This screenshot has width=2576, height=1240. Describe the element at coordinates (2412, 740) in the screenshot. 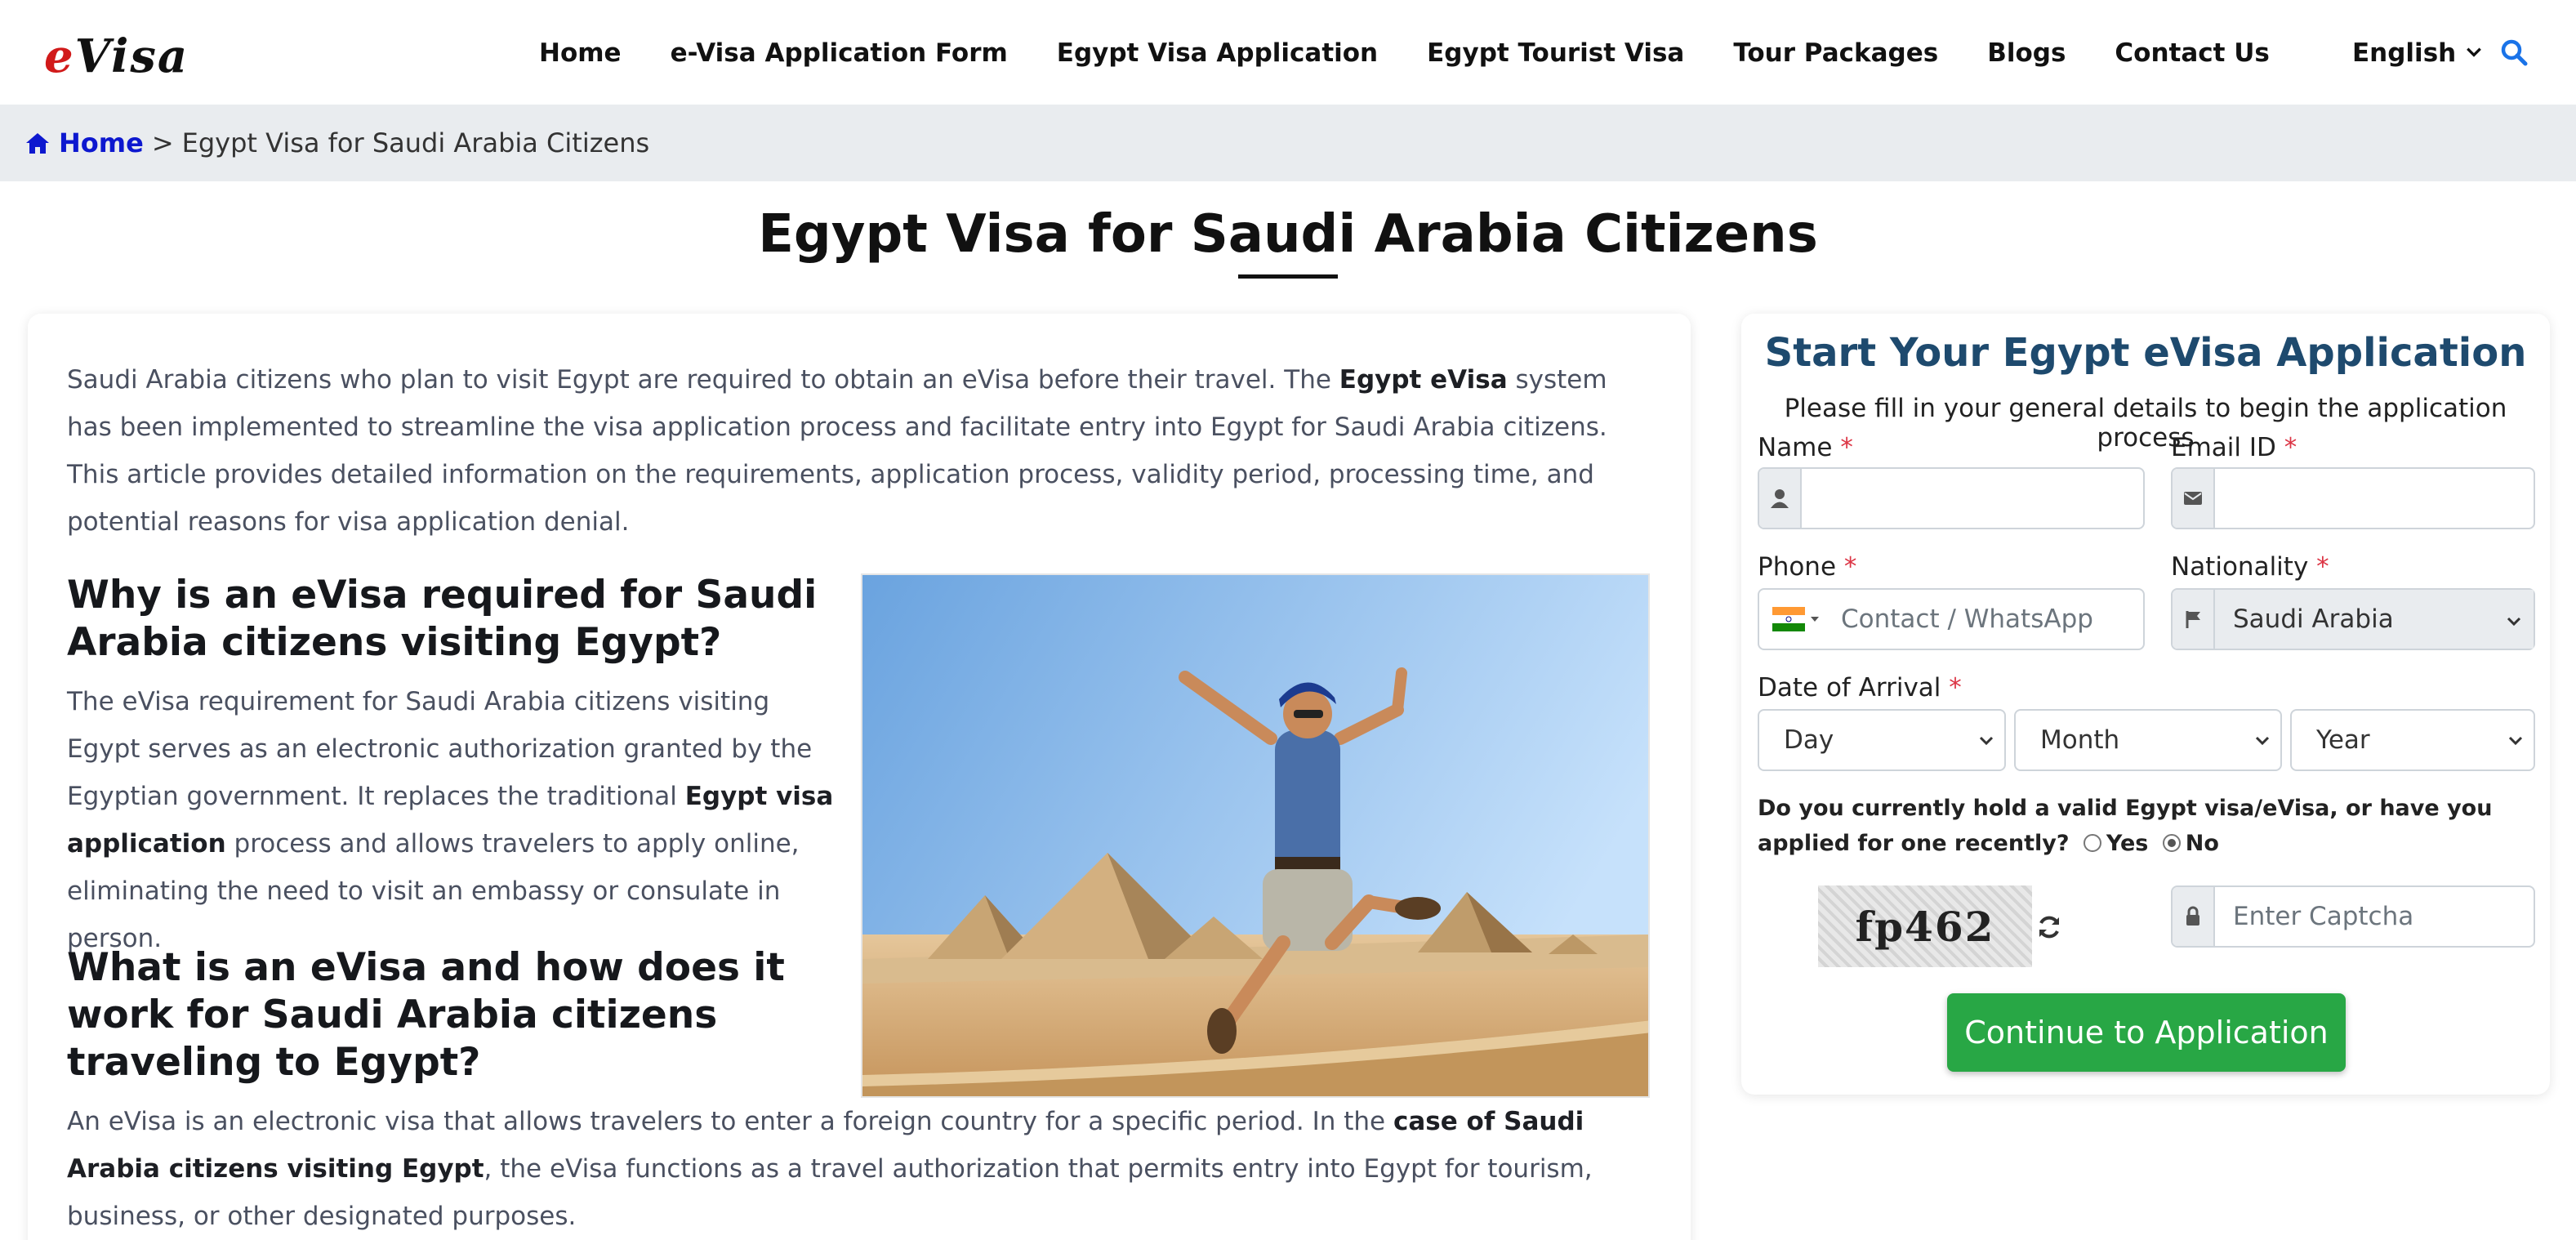

I see `arrival-year-select: Year` at that location.